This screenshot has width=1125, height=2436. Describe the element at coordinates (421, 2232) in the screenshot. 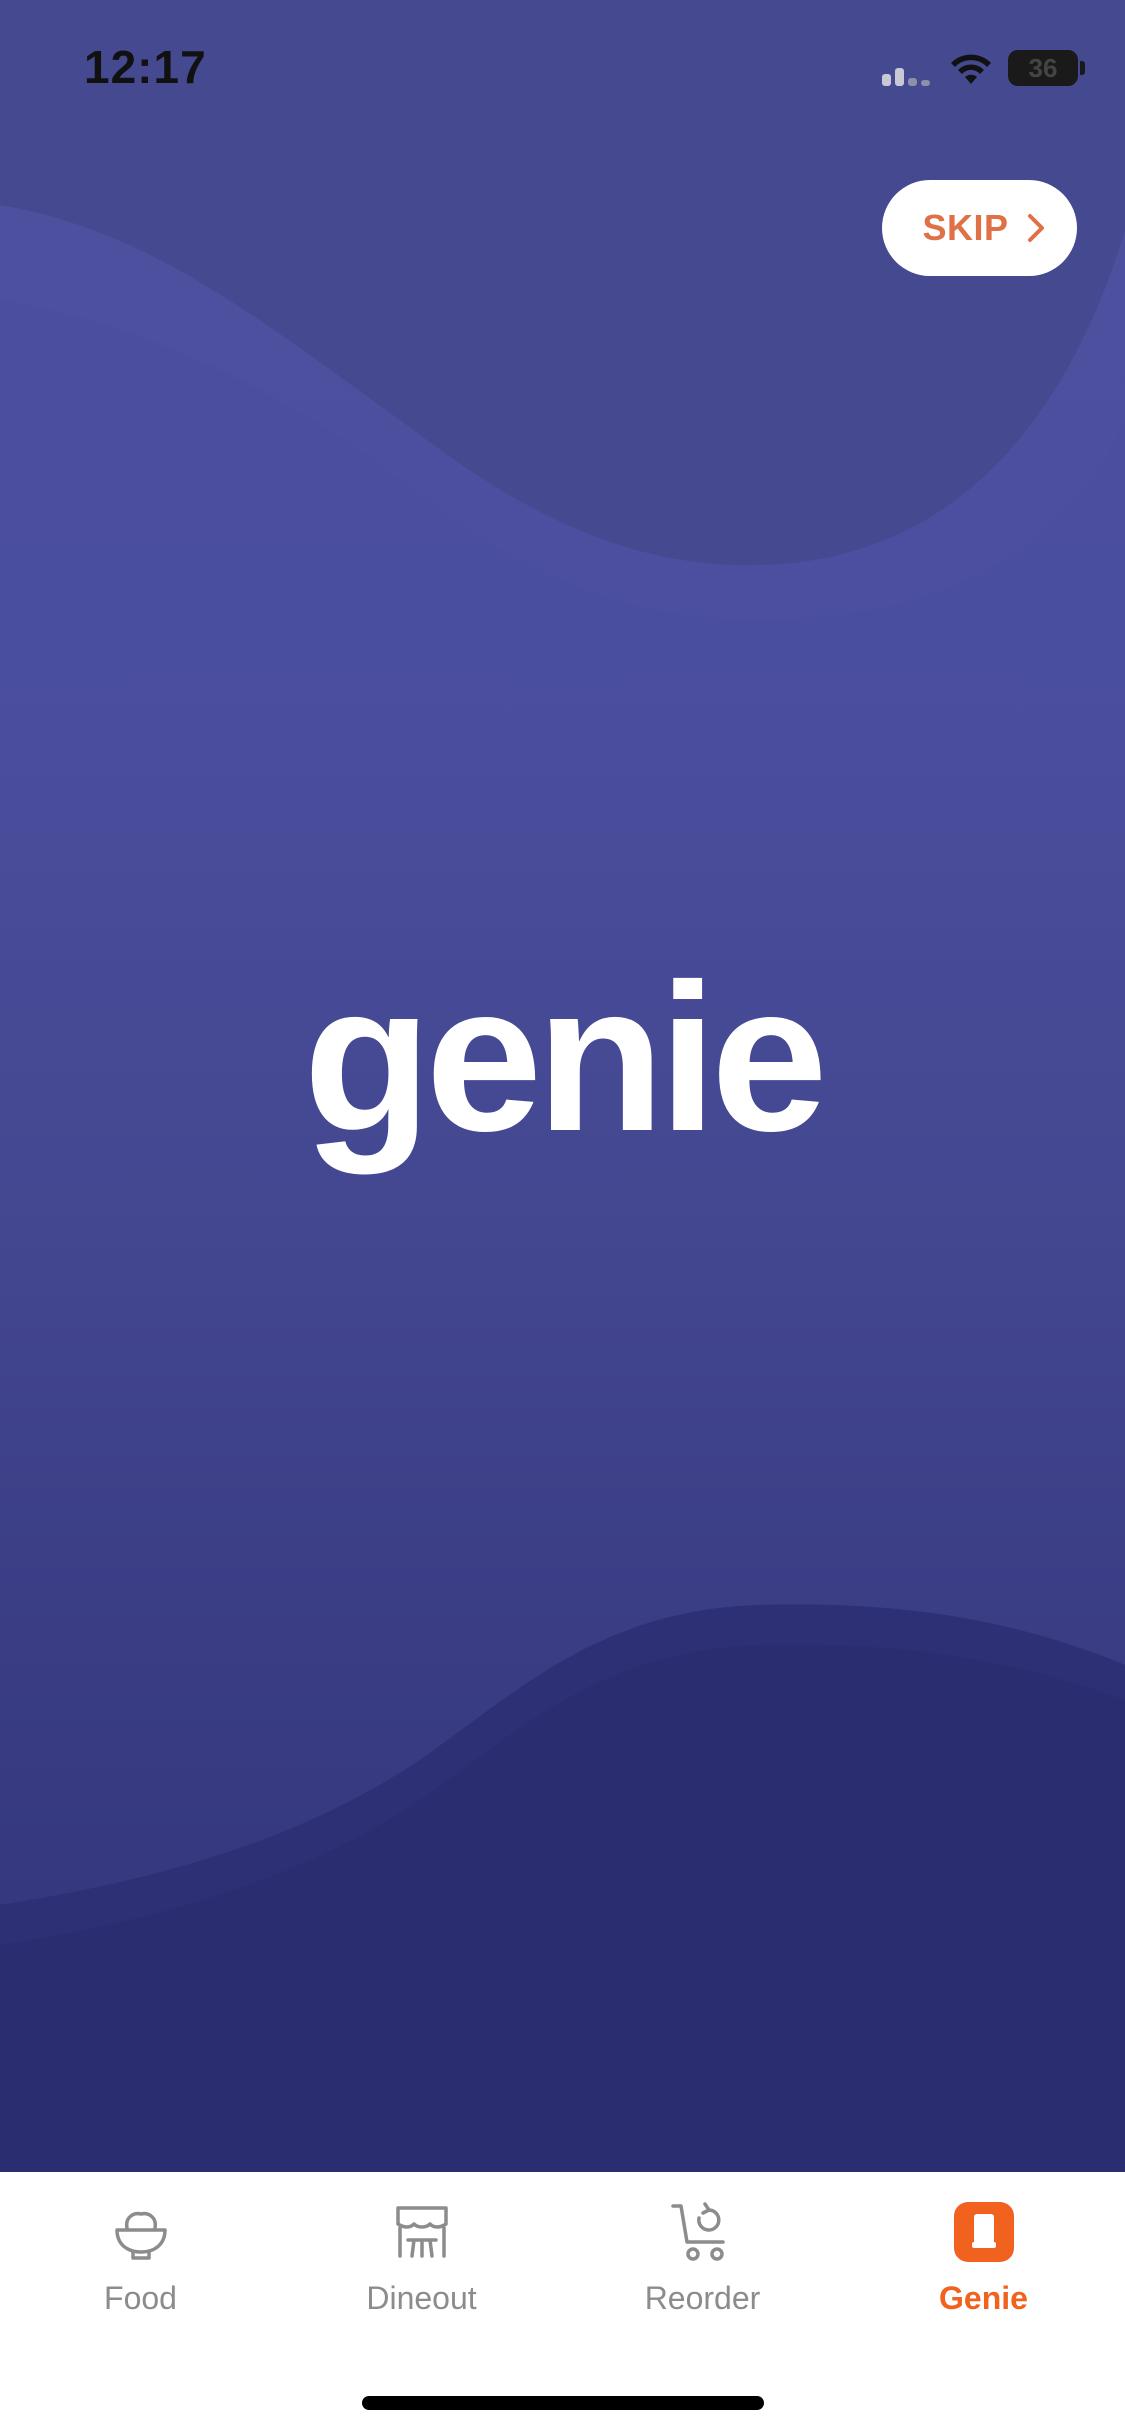

I see `restaurant-storefront-icon` at that location.